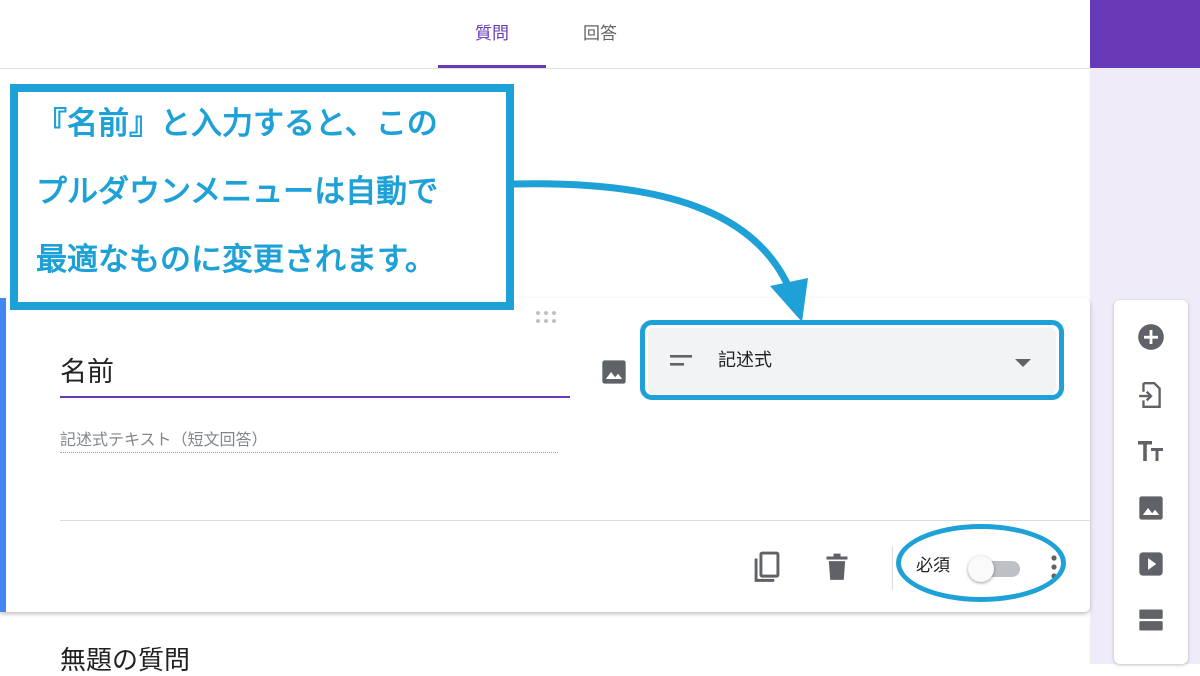  What do you see at coordinates (237, 192) in the screenshot?
I see `annotation-line-2: プルダウンメニューは自動で` at bounding box center [237, 192].